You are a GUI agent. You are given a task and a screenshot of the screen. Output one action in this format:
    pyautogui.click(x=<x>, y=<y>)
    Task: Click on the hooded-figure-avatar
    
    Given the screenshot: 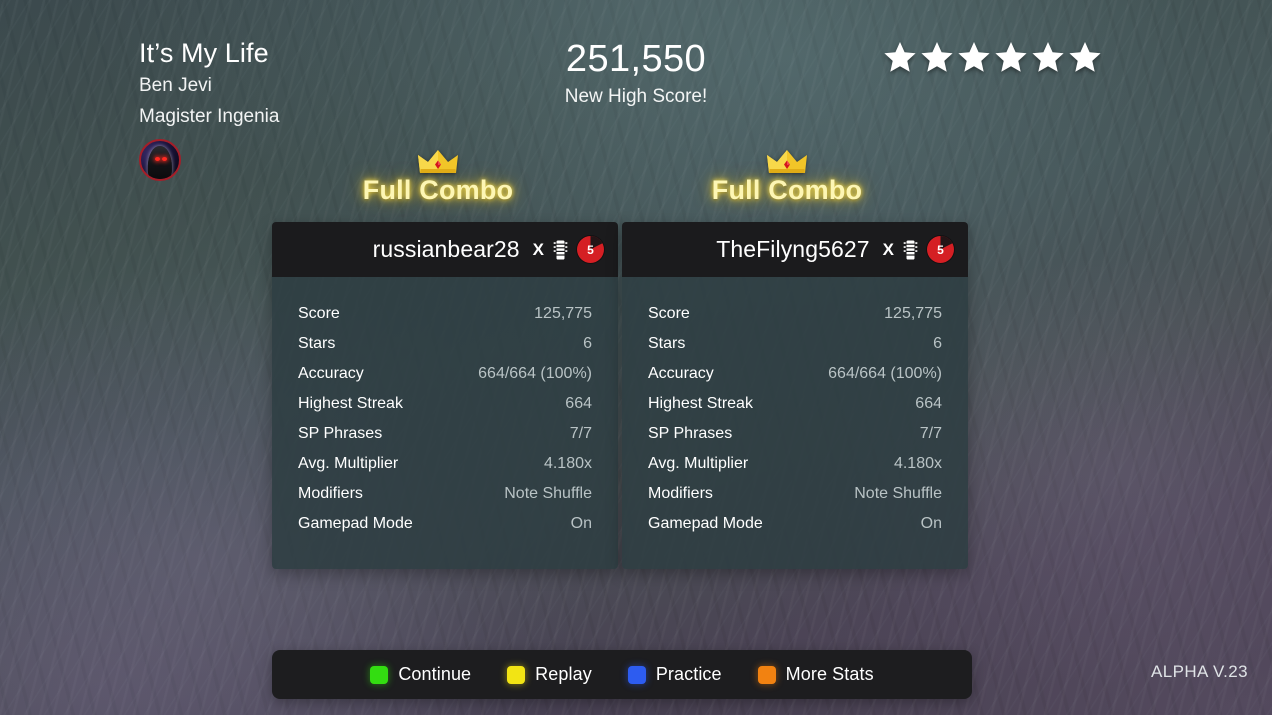 What is the action you would take?
    pyautogui.click(x=160, y=160)
    